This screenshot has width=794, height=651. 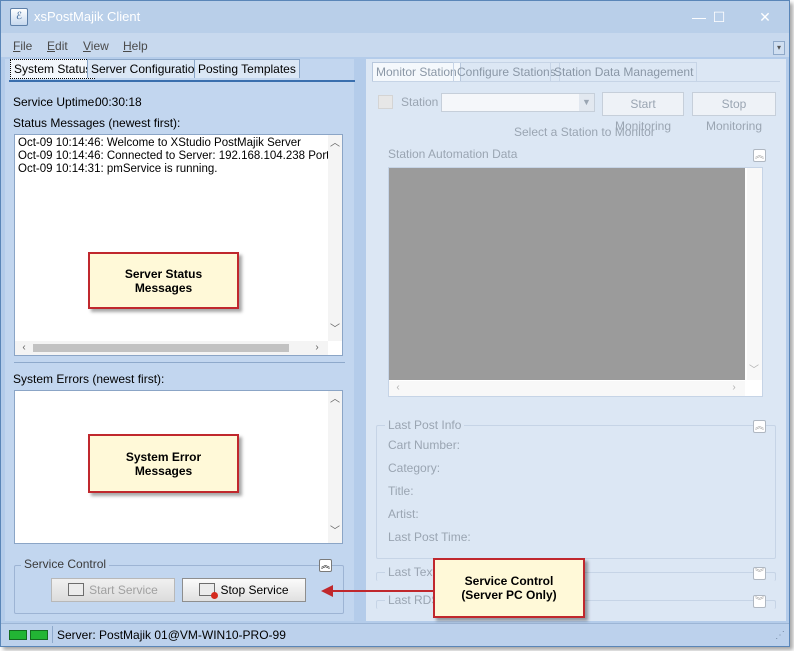 I want to click on callout-line: Server Status, so click(x=163, y=273).